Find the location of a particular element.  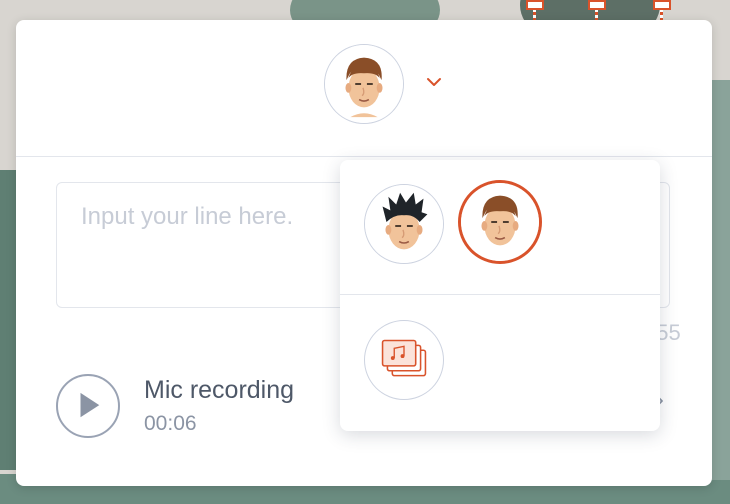

audio-library-option is located at coordinates (404, 360).